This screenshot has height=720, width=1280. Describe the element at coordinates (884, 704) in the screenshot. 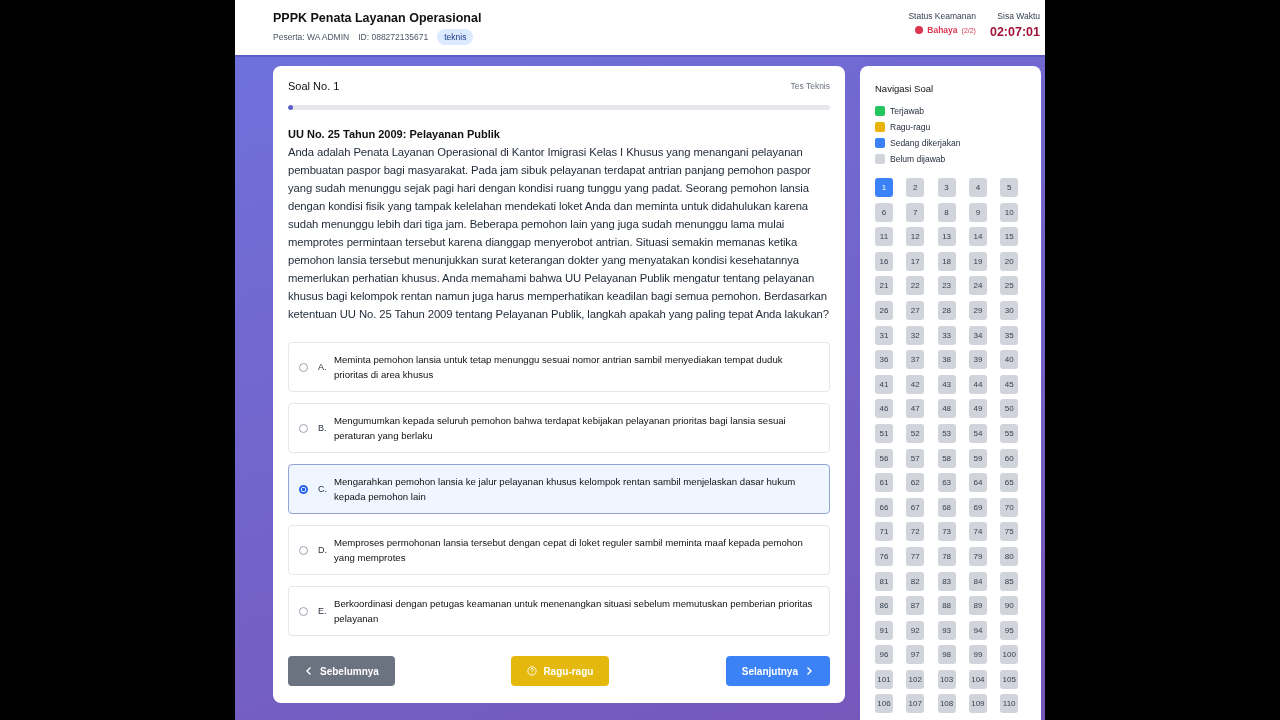

I see `question-number-button: 106` at that location.